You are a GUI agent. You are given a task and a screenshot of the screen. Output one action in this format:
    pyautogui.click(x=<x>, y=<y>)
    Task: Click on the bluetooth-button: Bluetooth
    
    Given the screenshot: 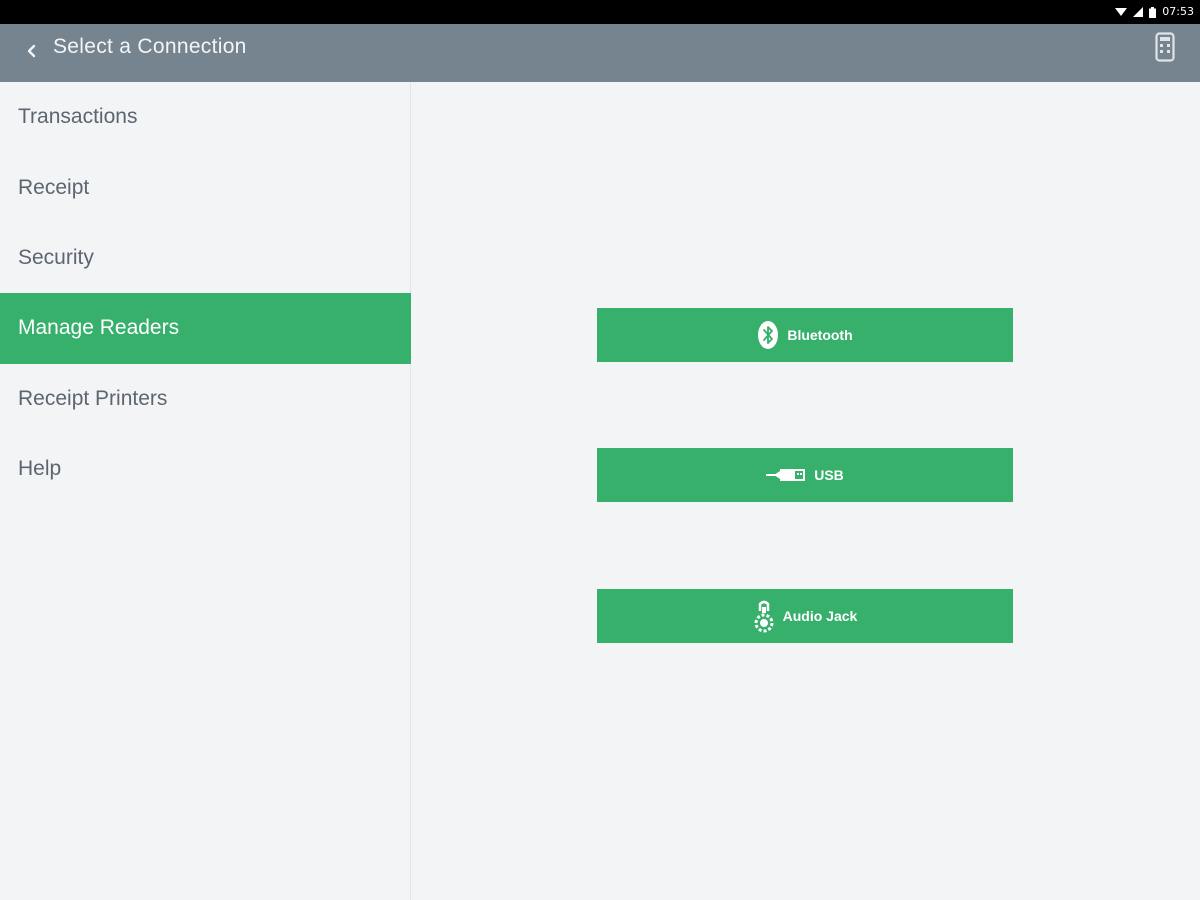 What is the action you would take?
    pyautogui.click(x=805, y=335)
    